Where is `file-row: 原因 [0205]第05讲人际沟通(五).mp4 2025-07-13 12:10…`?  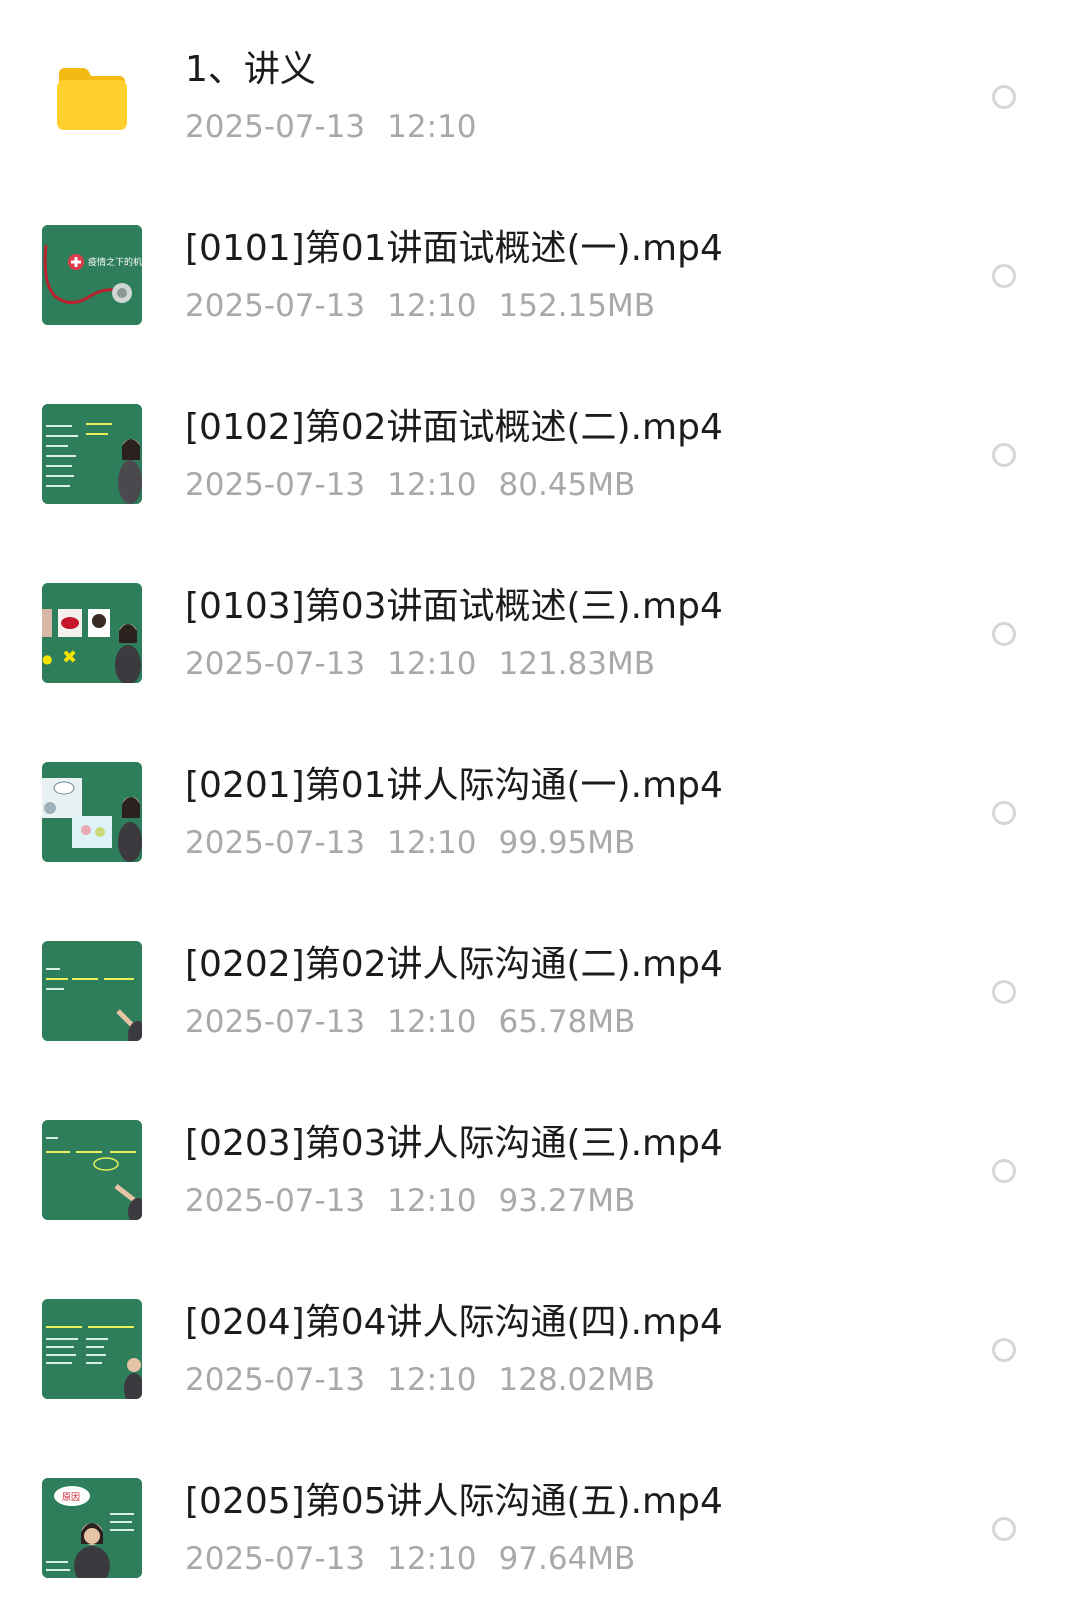
file-row: 原因 [0205]第05讲人际沟通(五).mp4 2025-07-13 12:10… is located at coordinates (540, 1521).